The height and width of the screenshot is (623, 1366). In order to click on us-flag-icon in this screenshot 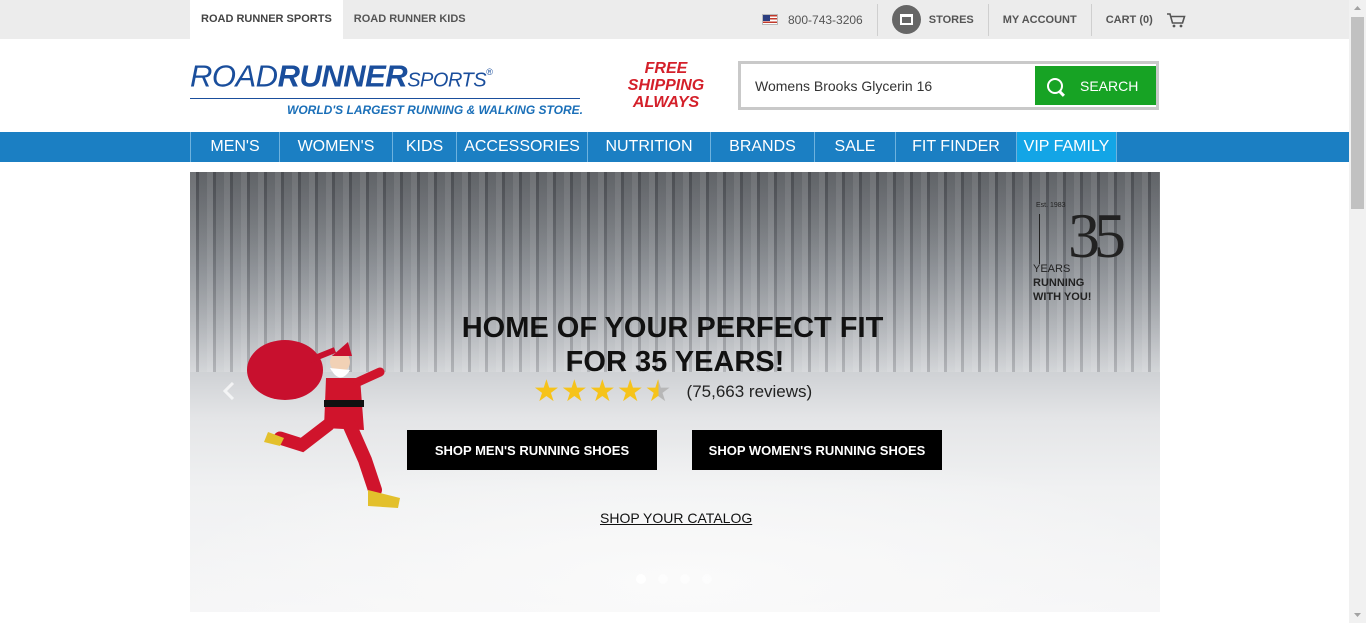, I will do `click(770, 19)`.